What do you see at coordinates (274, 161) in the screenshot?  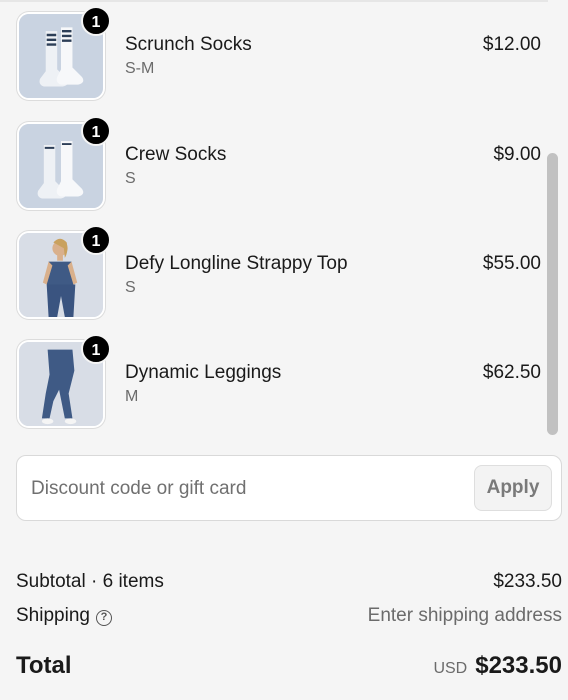 I see `line-item: 1 Crew Socks S $9.00` at bounding box center [274, 161].